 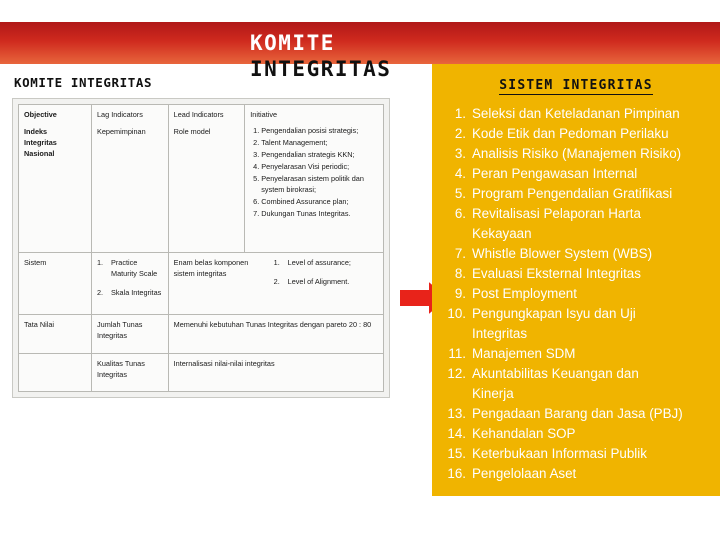 What do you see at coordinates (460, 273) in the screenshot?
I see `item-number: 8.` at bounding box center [460, 273].